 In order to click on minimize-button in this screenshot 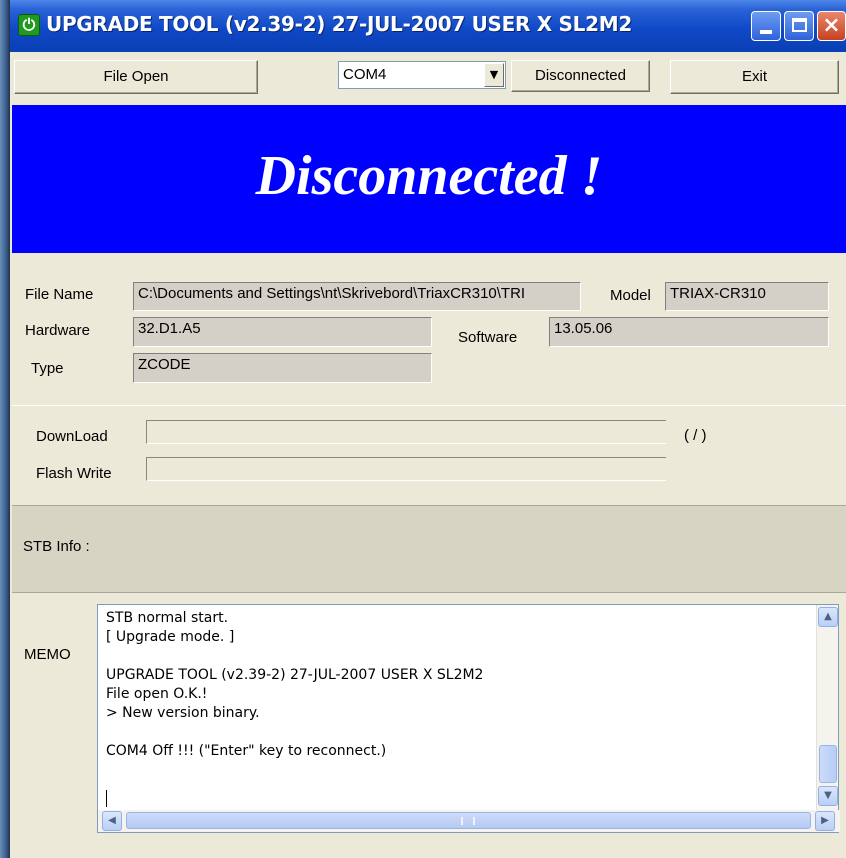, I will do `click(766, 26)`.